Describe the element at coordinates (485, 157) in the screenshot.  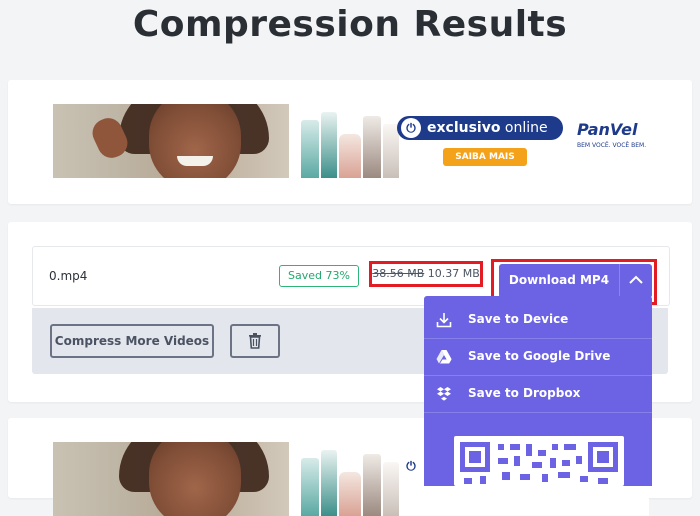
I see `ad-cta-button: SAIBA MAIS` at that location.